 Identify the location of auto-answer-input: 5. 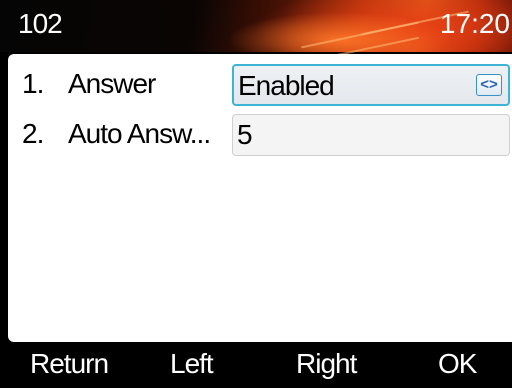
(371, 135).